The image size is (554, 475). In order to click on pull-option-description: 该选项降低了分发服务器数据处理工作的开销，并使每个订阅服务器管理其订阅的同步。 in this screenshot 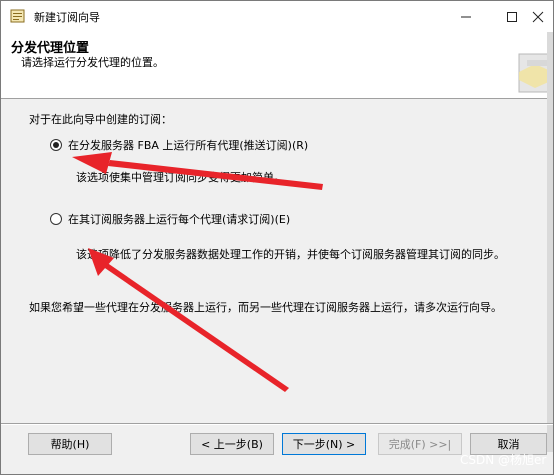, I will do `click(290, 254)`.